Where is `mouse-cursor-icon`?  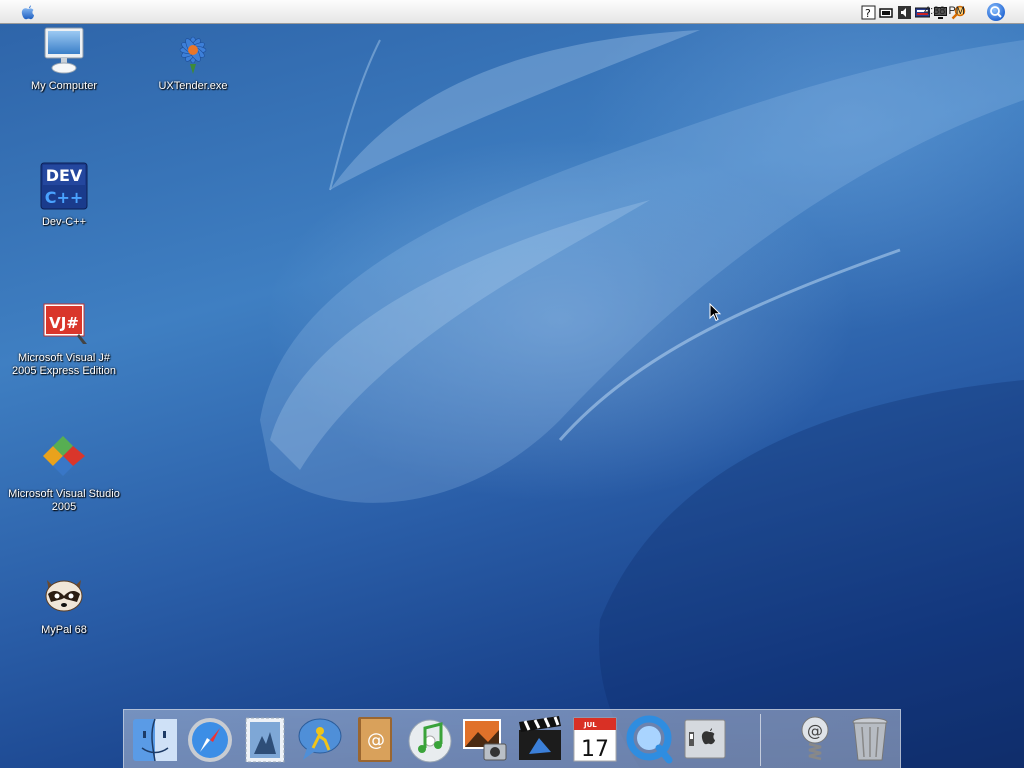 mouse-cursor-icon is located at coordinates (715, 312).